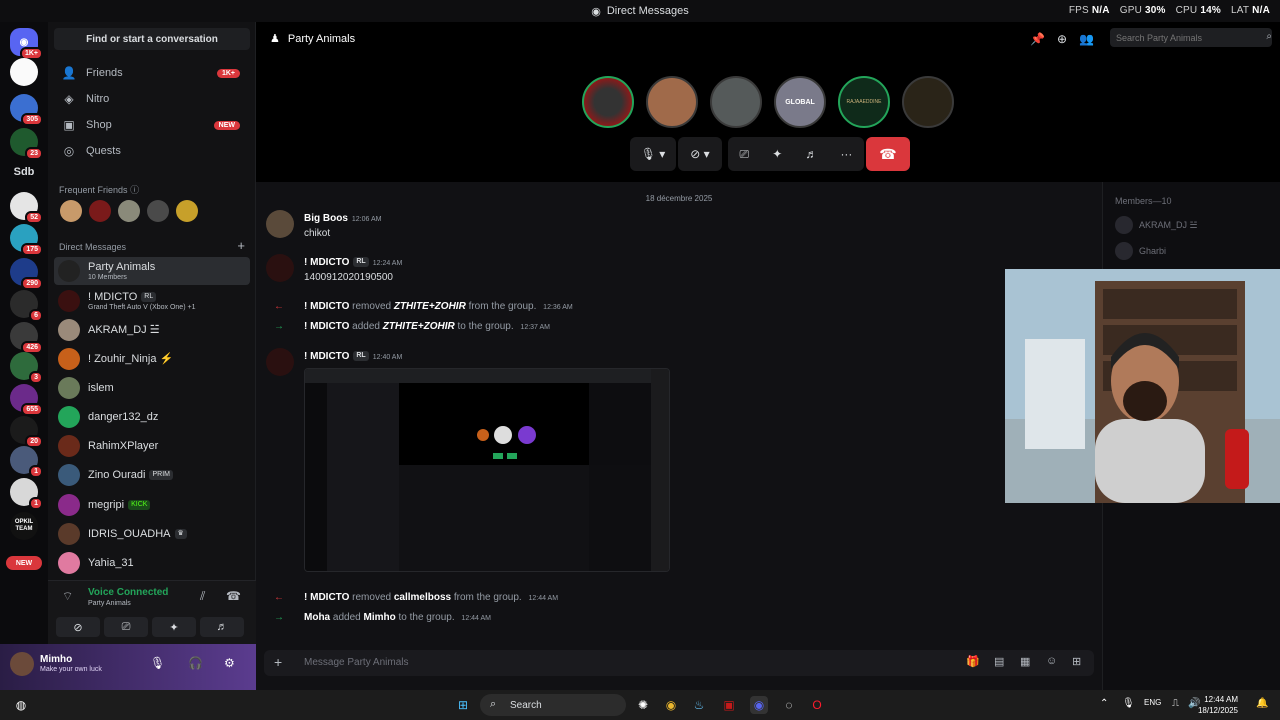  What do you see at coordinates (78, 627) in the screenshot?
I see `camera-button: ⊘` at bounding box center [78, 627].